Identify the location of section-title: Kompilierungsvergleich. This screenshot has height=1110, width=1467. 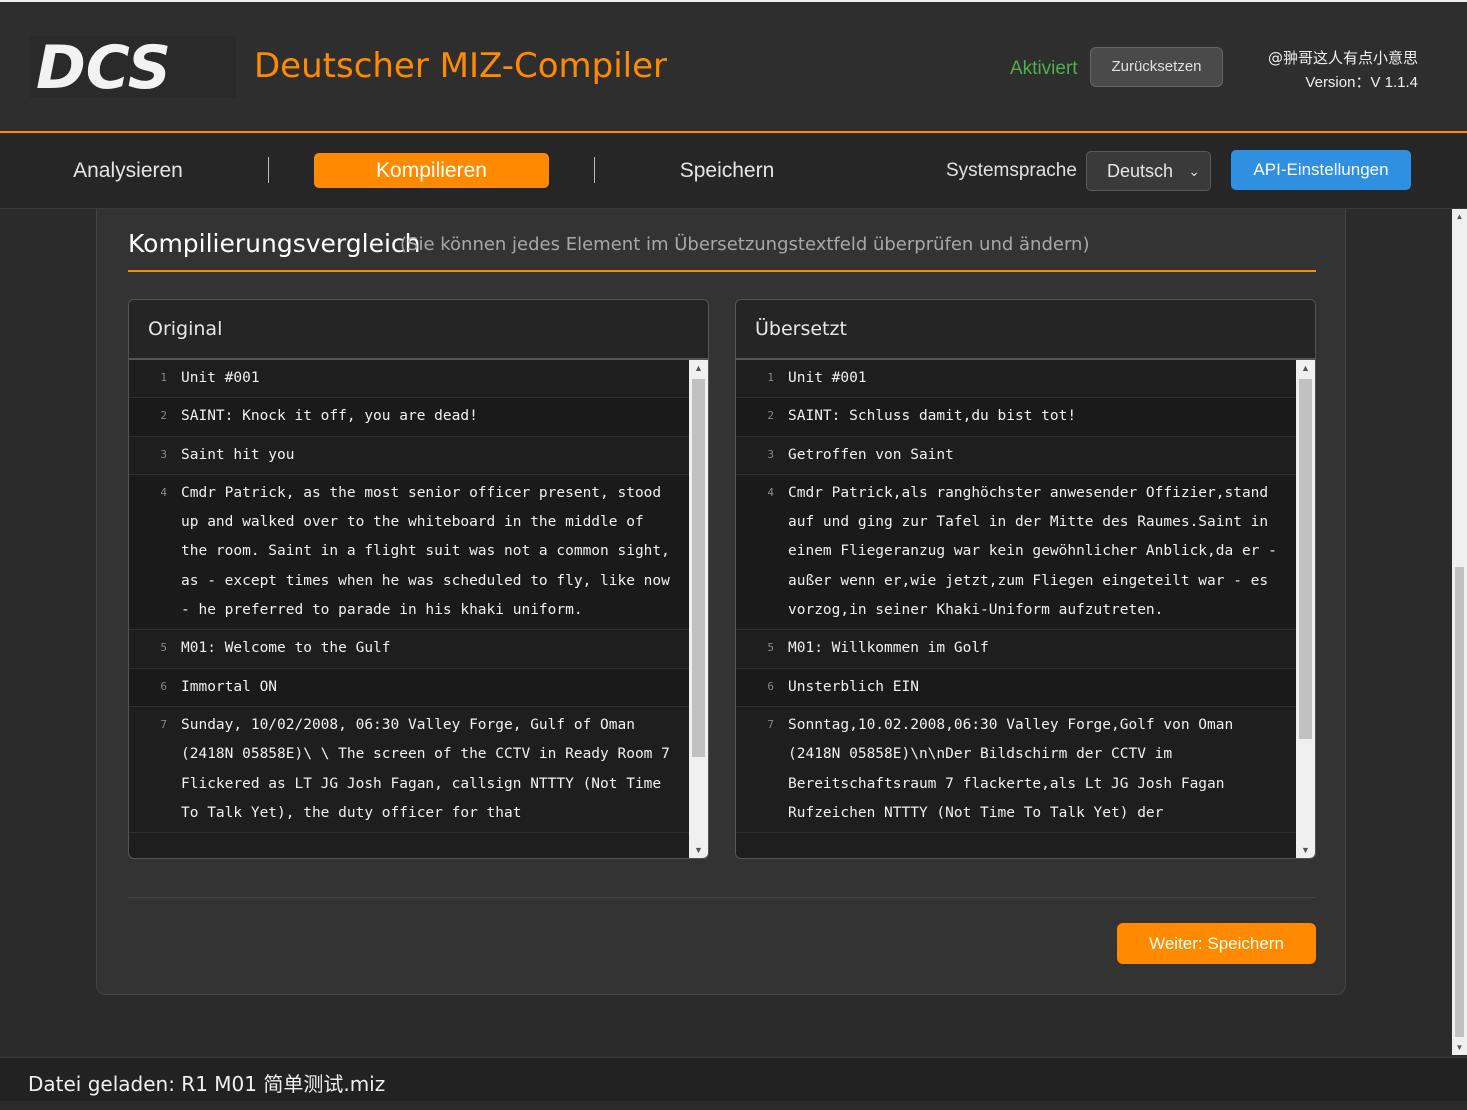
(274, 243).